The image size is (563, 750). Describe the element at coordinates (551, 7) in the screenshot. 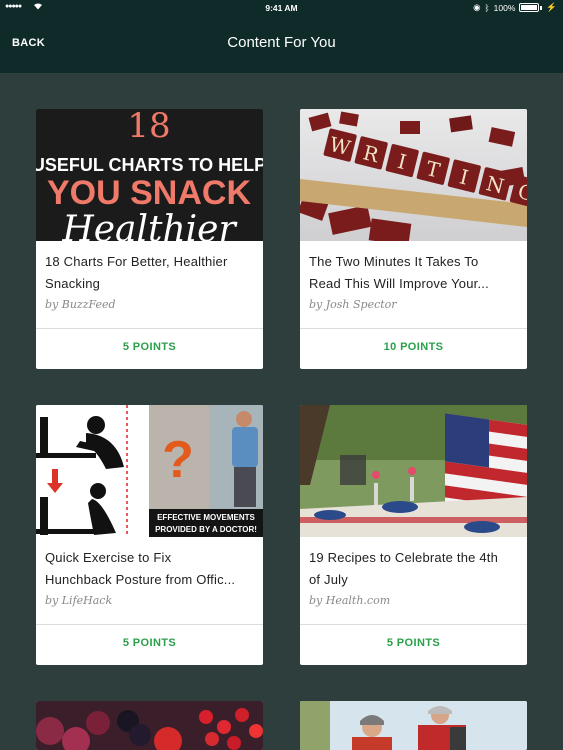

I see `charging-icon: ⚡` at that location.